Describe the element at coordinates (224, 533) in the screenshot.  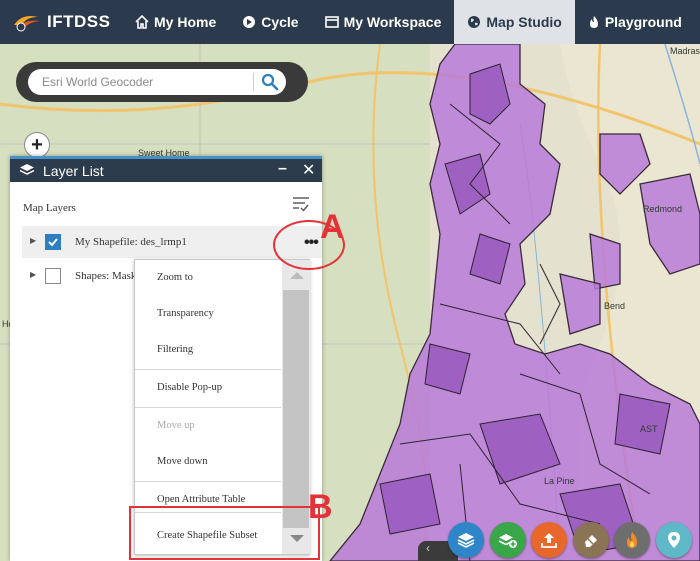
I see `annotation-box-b` at that location.